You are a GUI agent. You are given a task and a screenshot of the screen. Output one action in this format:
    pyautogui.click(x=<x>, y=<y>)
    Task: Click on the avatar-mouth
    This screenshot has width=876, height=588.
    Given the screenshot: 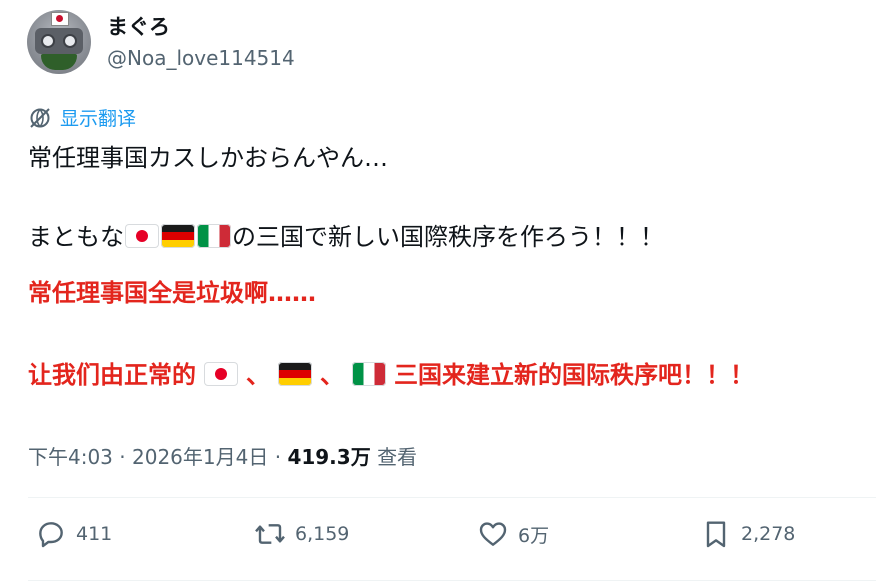 What is the action you would take?
    pyautogui.click(x=59, y=62)
    